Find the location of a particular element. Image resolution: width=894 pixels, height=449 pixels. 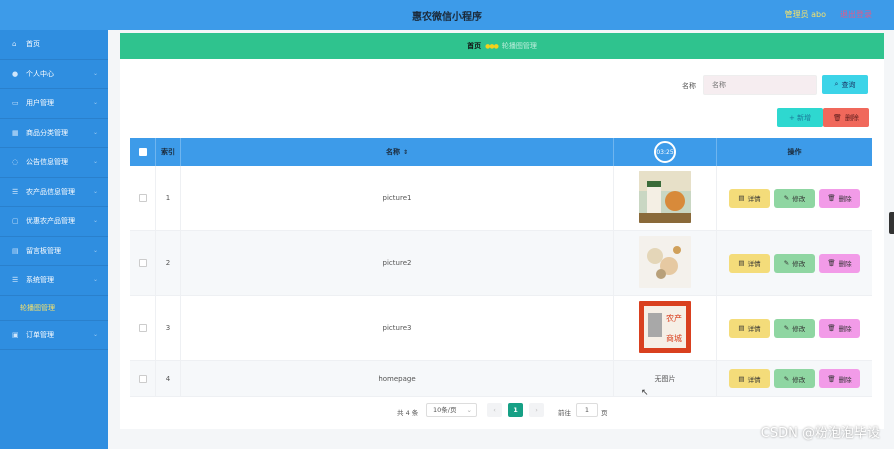

table-row: 4 homepage 无图片 ▤ 详情 ✎ 修改 🗑 删除 is located at coordinates (501, 379).